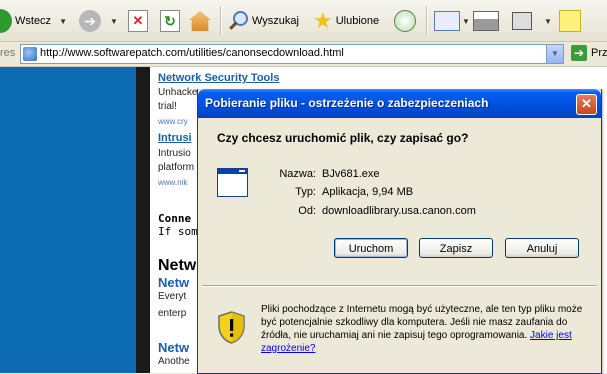  I want to click on dialog-divider, so click(399, 286).